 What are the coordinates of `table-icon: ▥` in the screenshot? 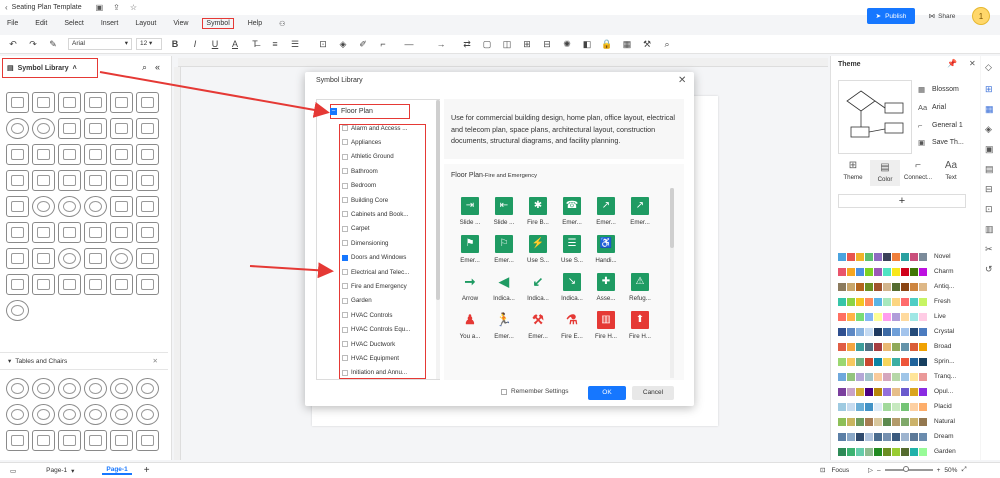 It's located at (989, 229).